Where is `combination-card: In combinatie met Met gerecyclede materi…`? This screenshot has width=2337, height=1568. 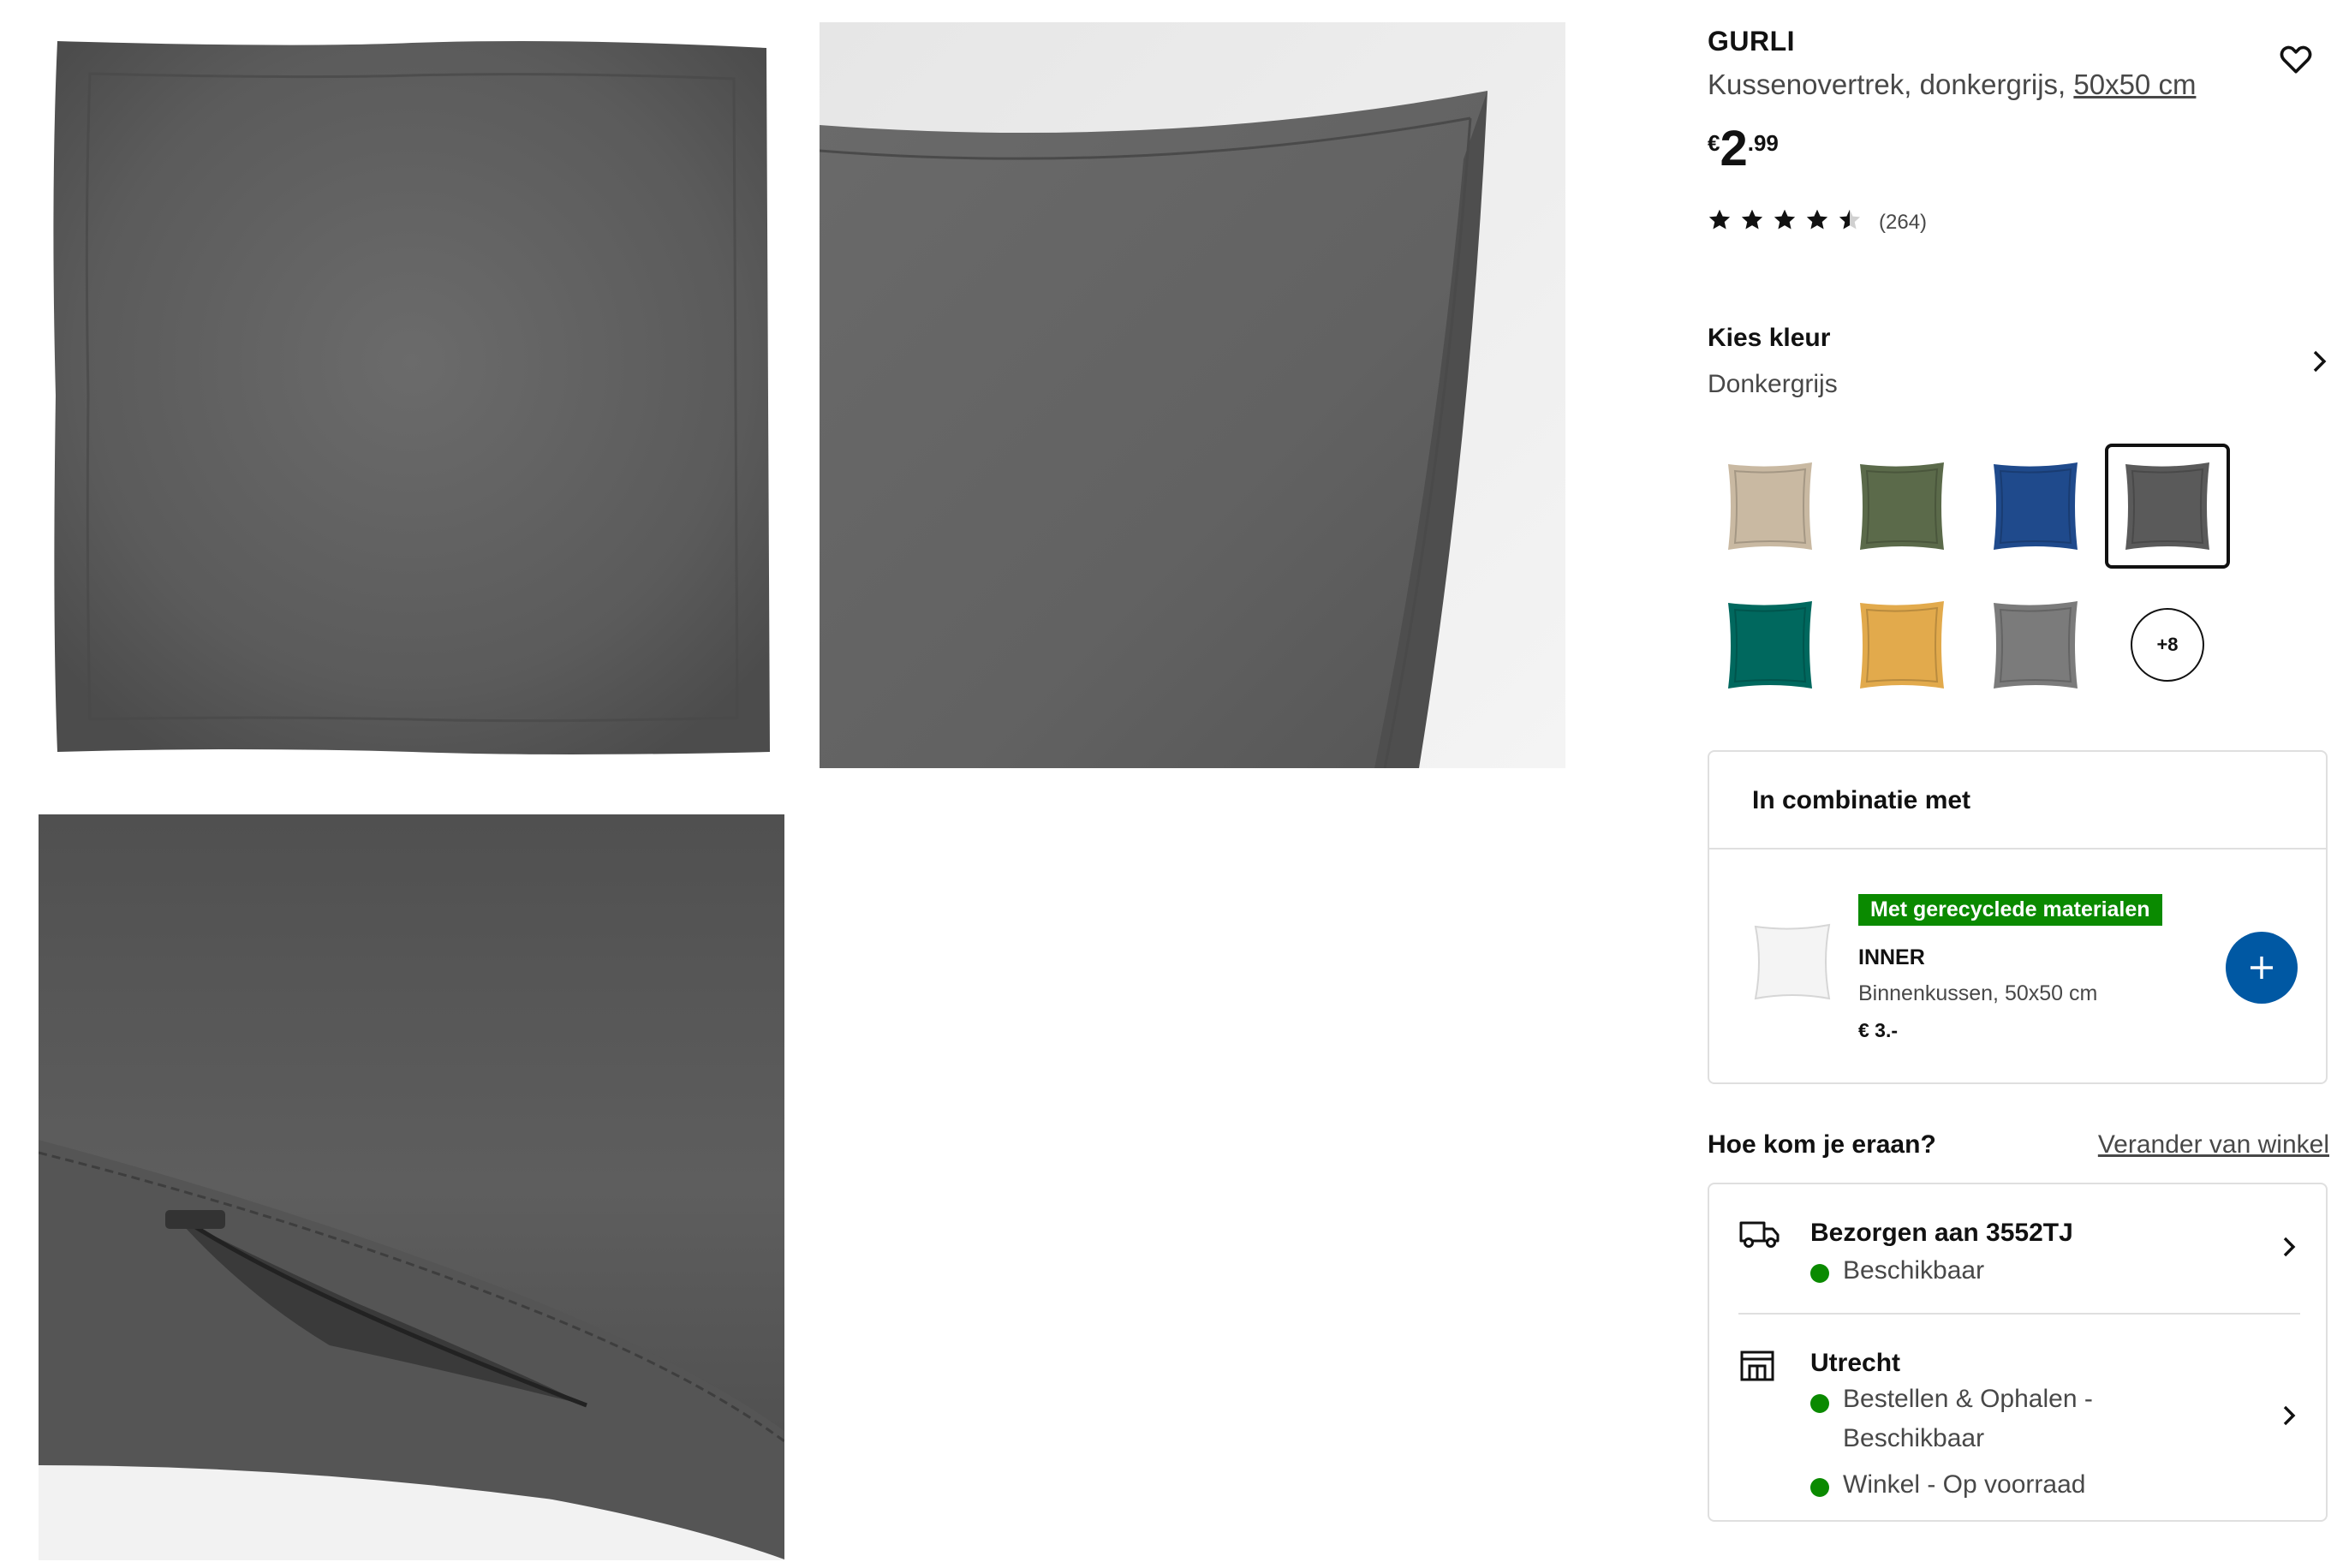
combination-card: In combinatie met Met gerecyclede materi… is located at coordinates (2018, 917).